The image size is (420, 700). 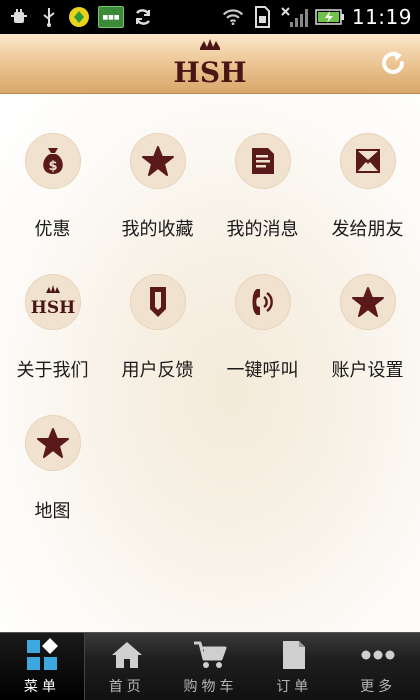 What do you see at coordinates (330, 17) in the screenshot?
I see `battery-charging-icon` at bounding box center [330, 17].